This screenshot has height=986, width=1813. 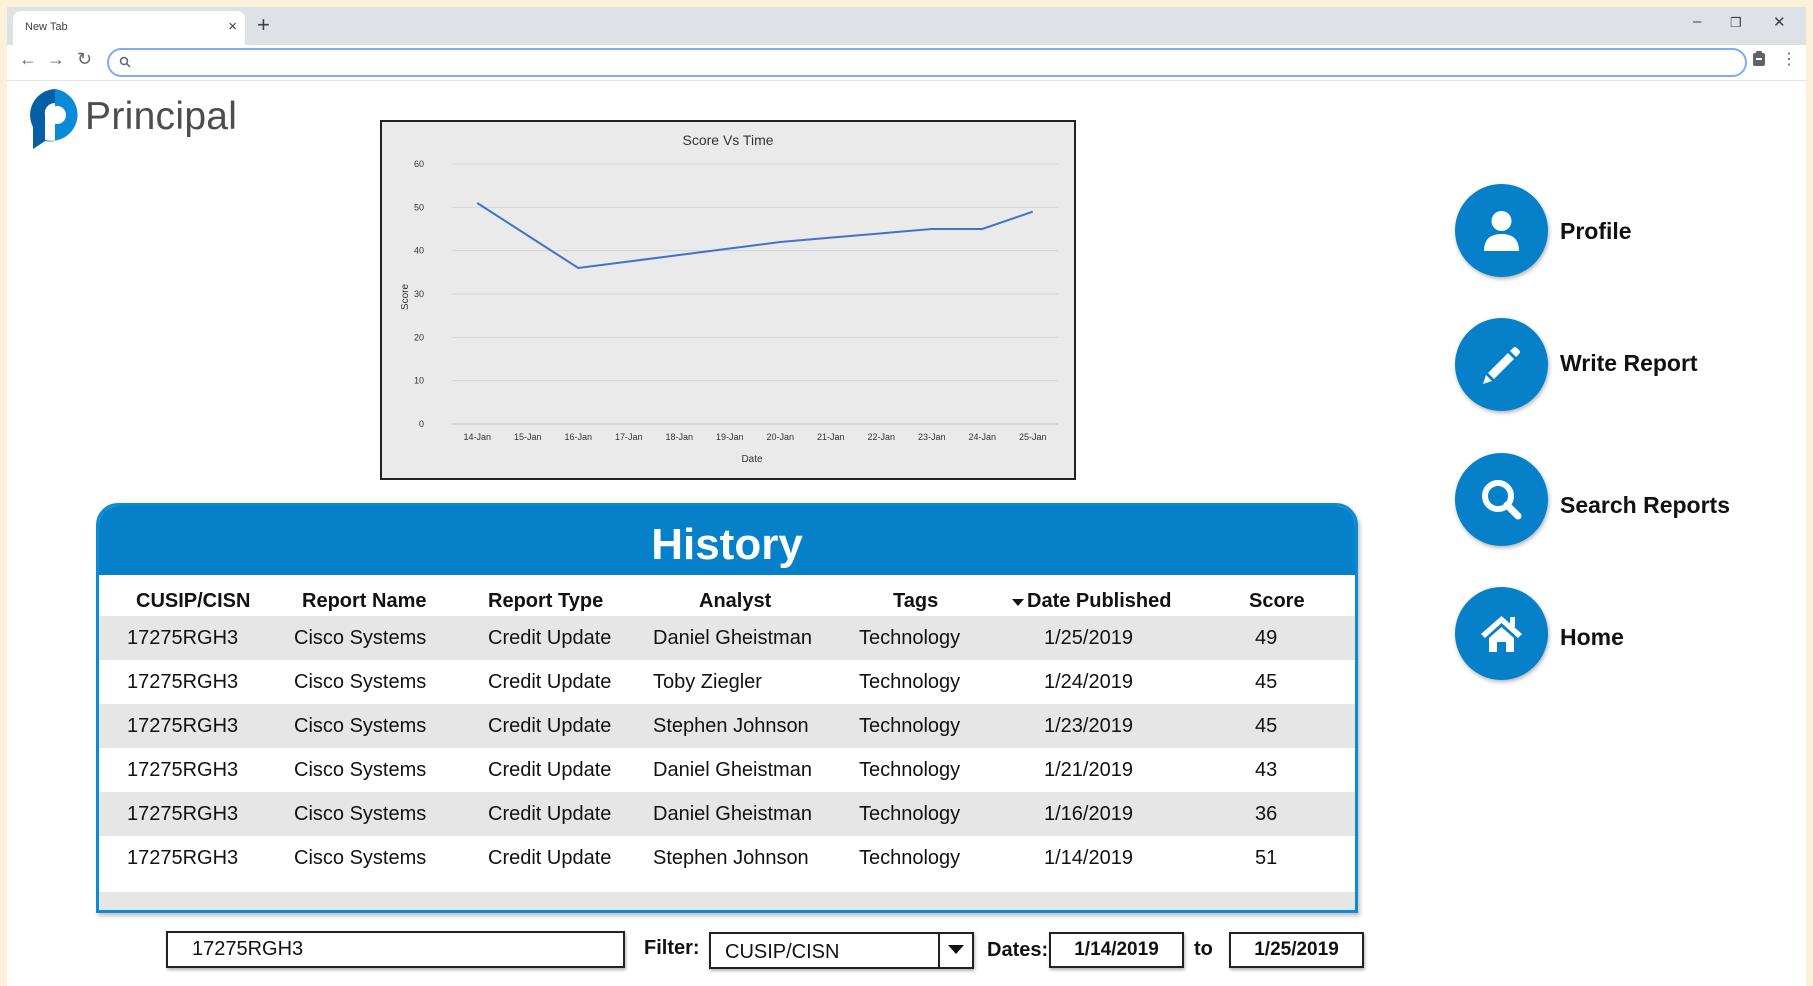 I want to click on date-to-input, so click(x=1296, y=950).